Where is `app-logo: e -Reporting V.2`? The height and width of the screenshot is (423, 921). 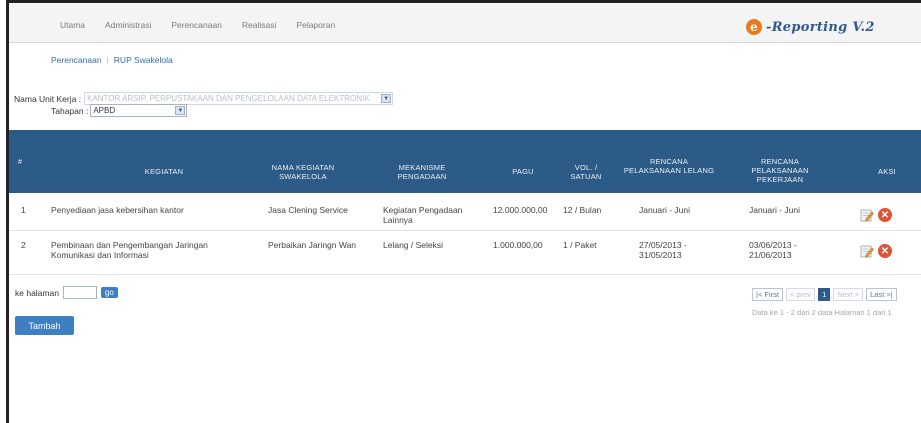 app-logo: e -Reporting V.2 is located at coordinates (810, 27).